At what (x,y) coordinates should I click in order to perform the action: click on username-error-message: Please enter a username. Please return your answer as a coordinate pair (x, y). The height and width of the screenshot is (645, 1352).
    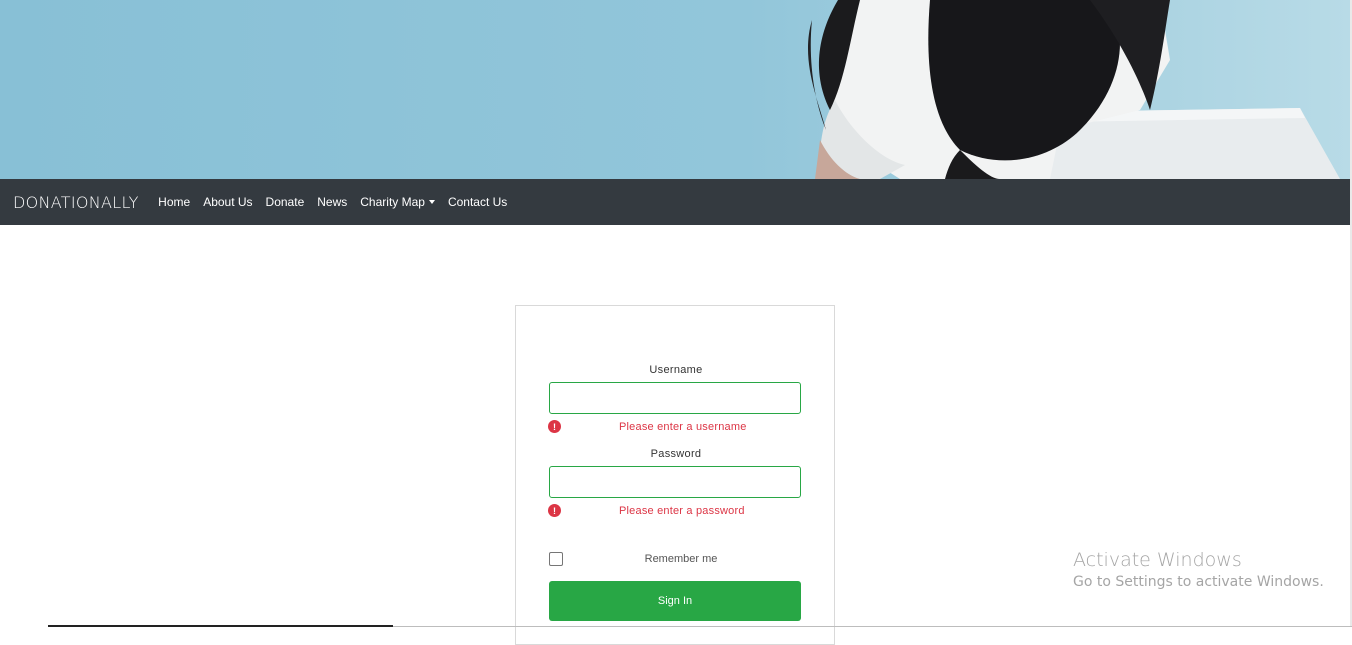
    Looking at the image, I should click on (683, 427).